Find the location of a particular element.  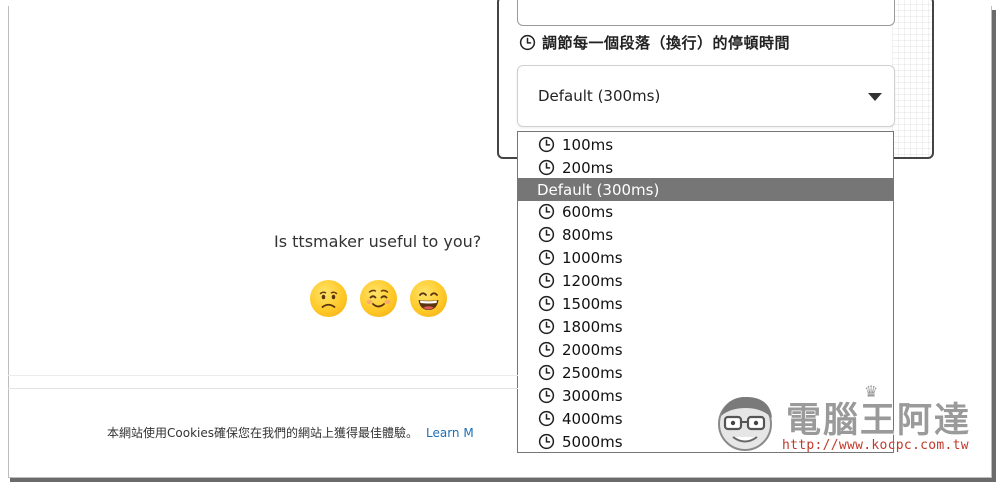

dropdown-option-label: 3000ms is located at coordinates (592, 395).